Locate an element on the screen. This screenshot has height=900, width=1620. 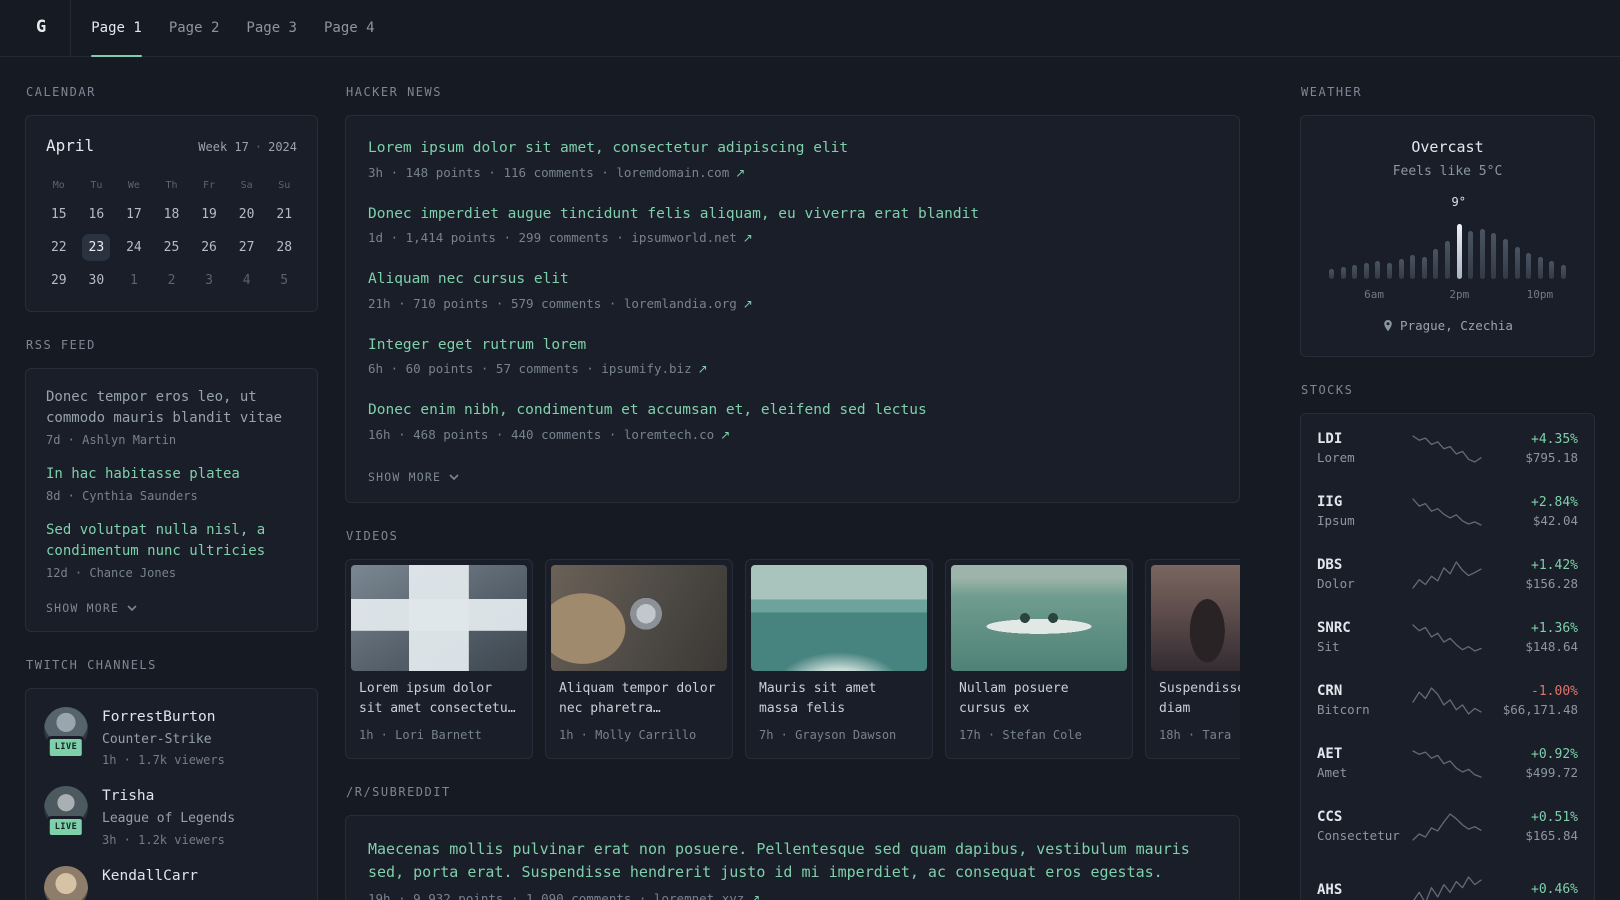
section-title-weather: WEATHER is located at coordinates (1332, 92).